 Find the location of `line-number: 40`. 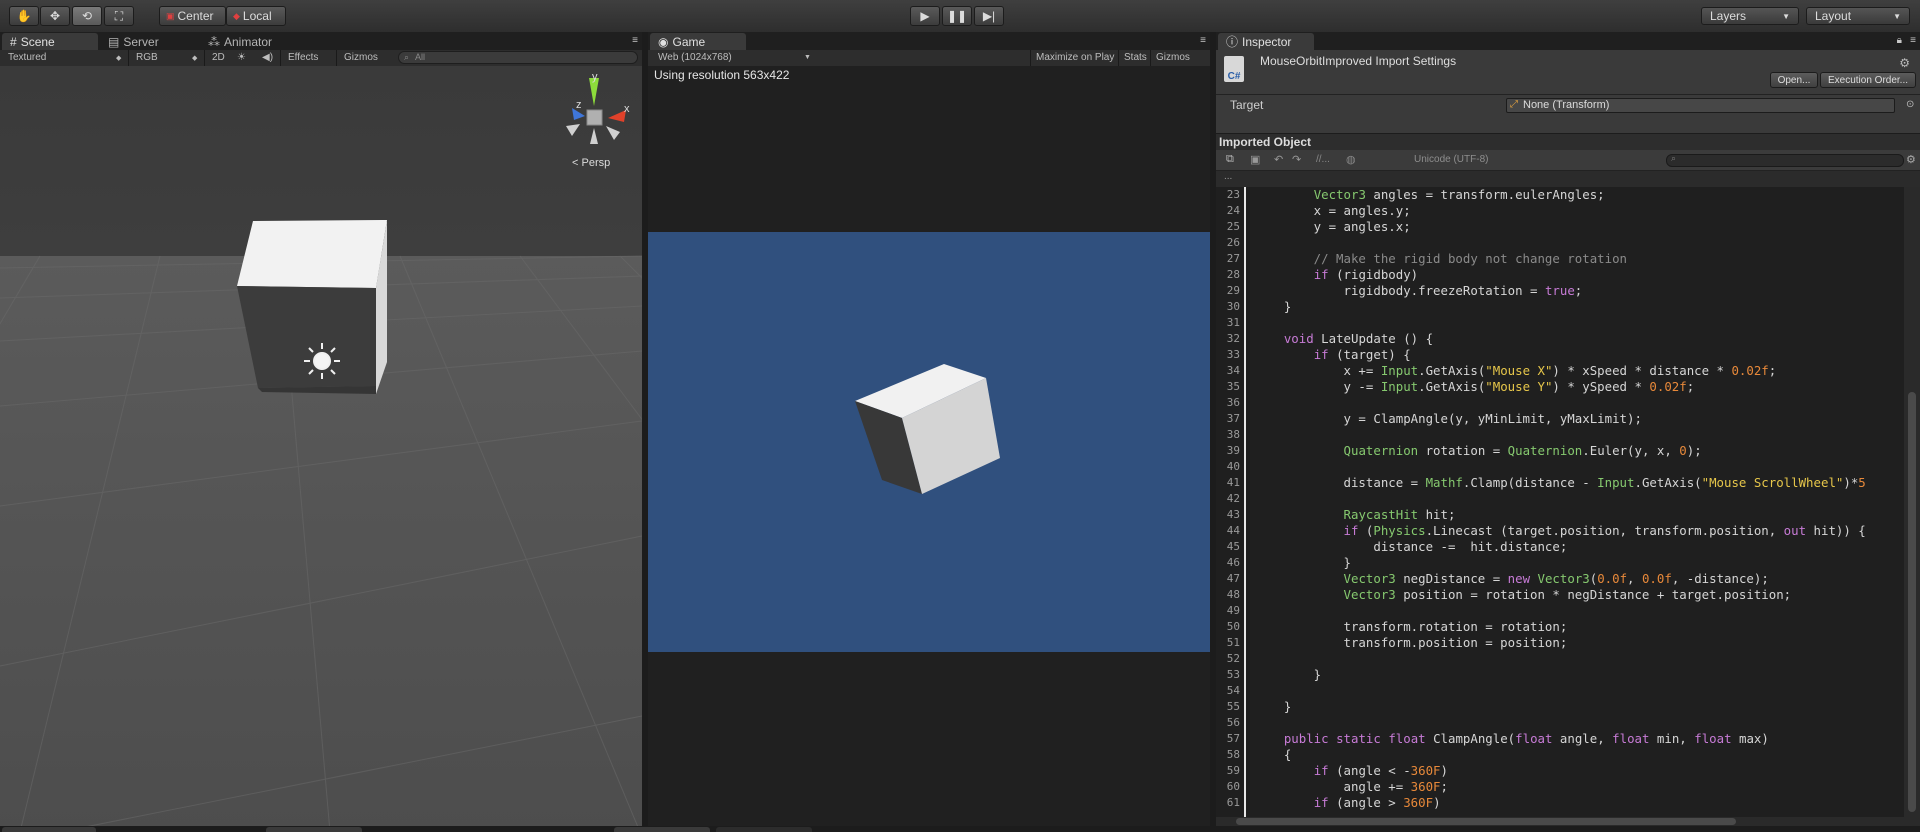

line-number: 40 is located at coordinates (1233, 466).